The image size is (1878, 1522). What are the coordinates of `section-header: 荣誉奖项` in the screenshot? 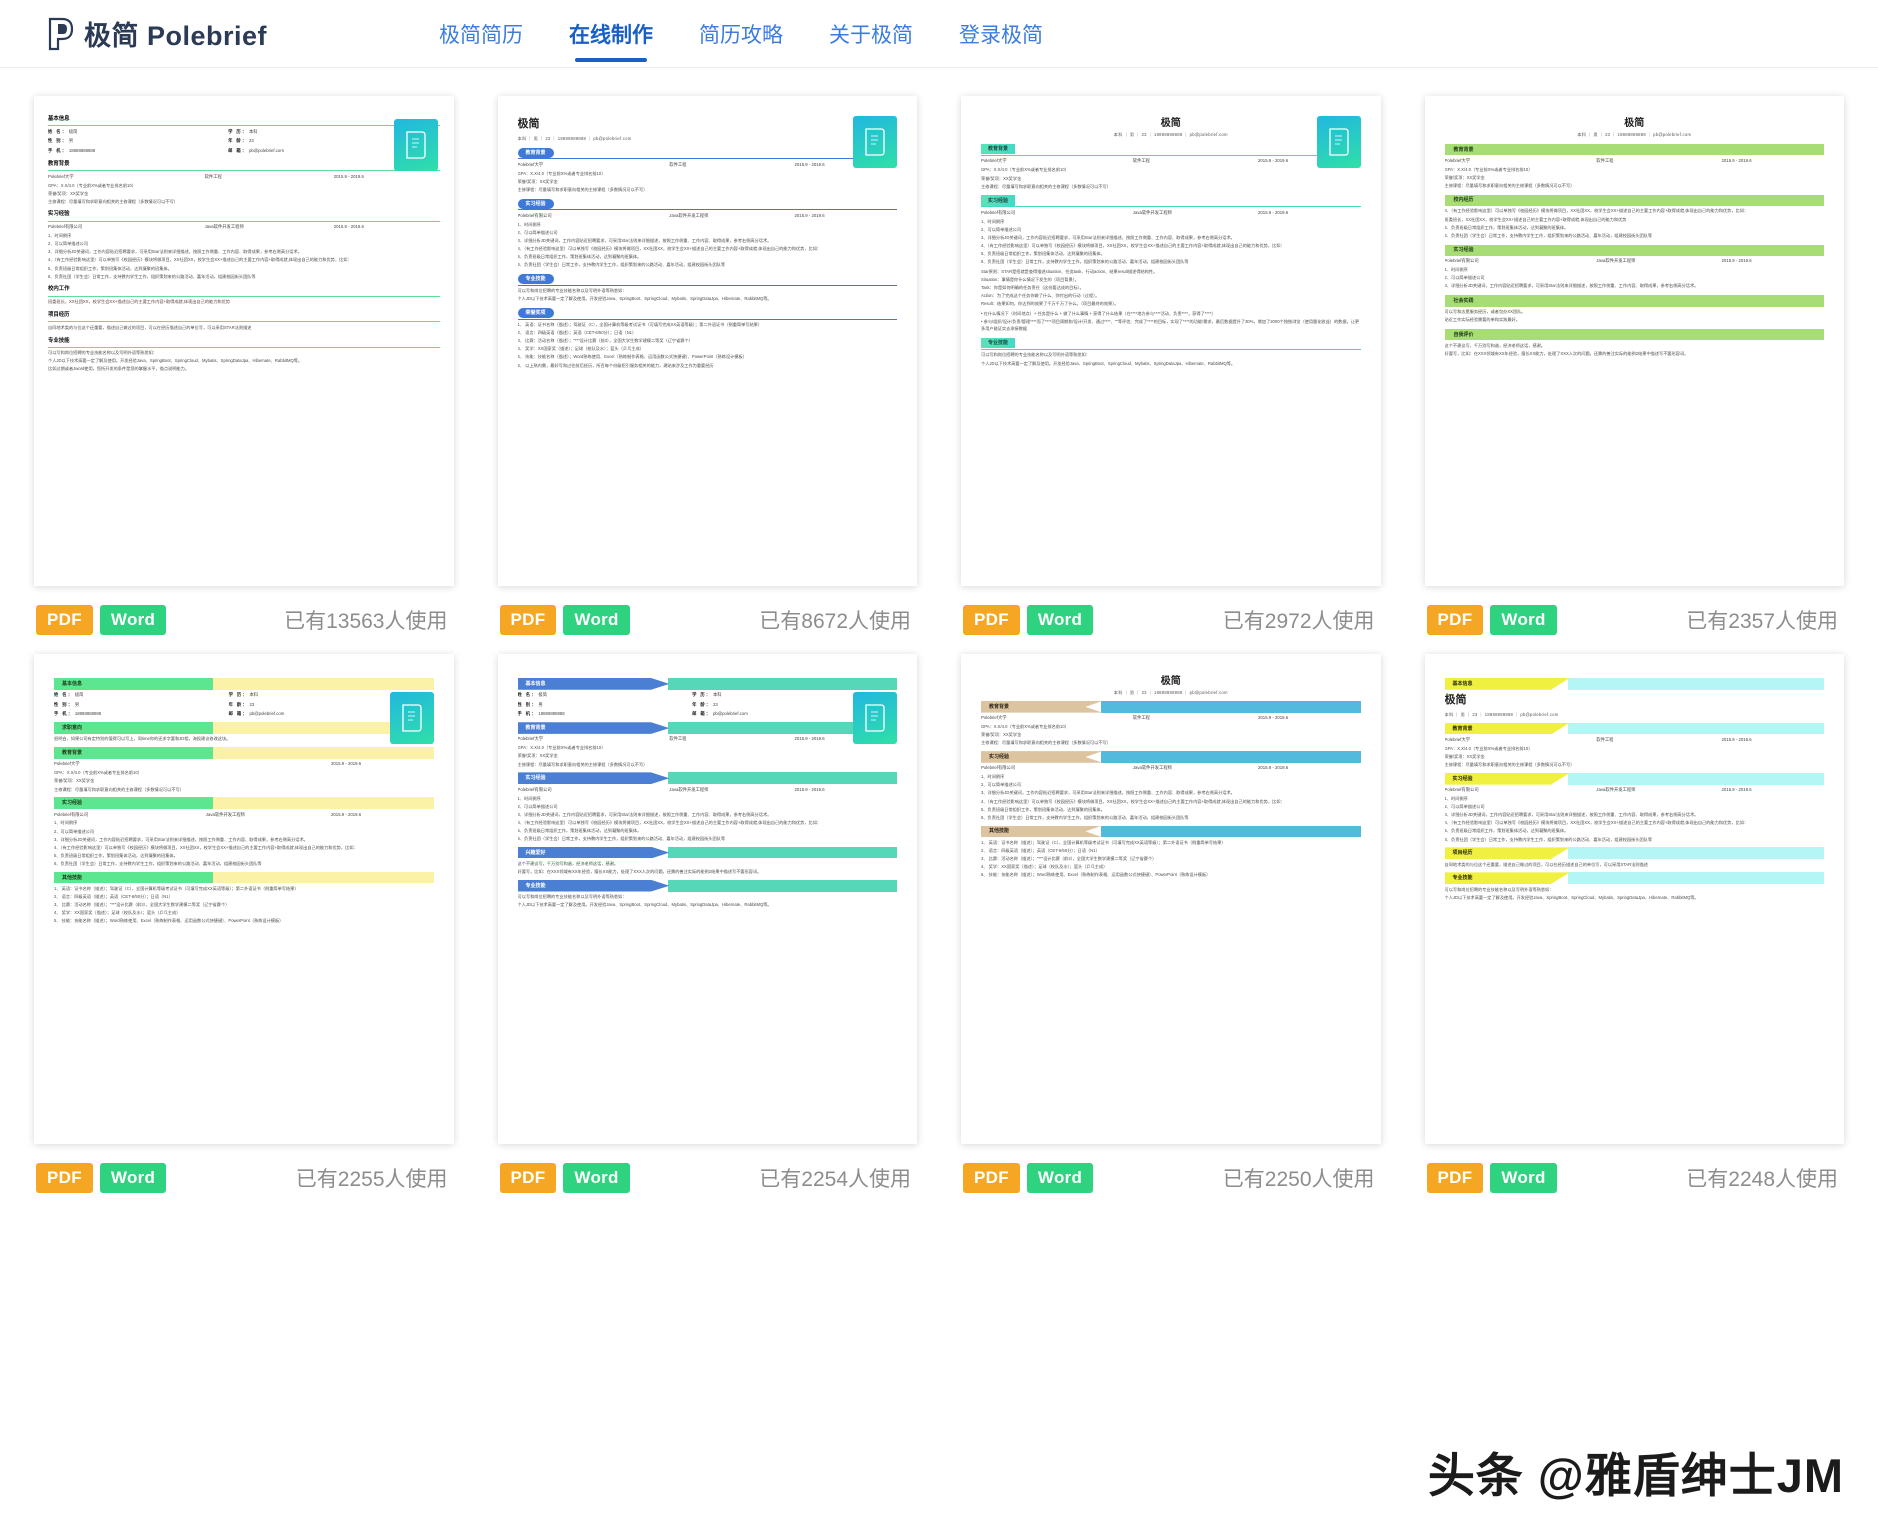 It's located at (707, 313).